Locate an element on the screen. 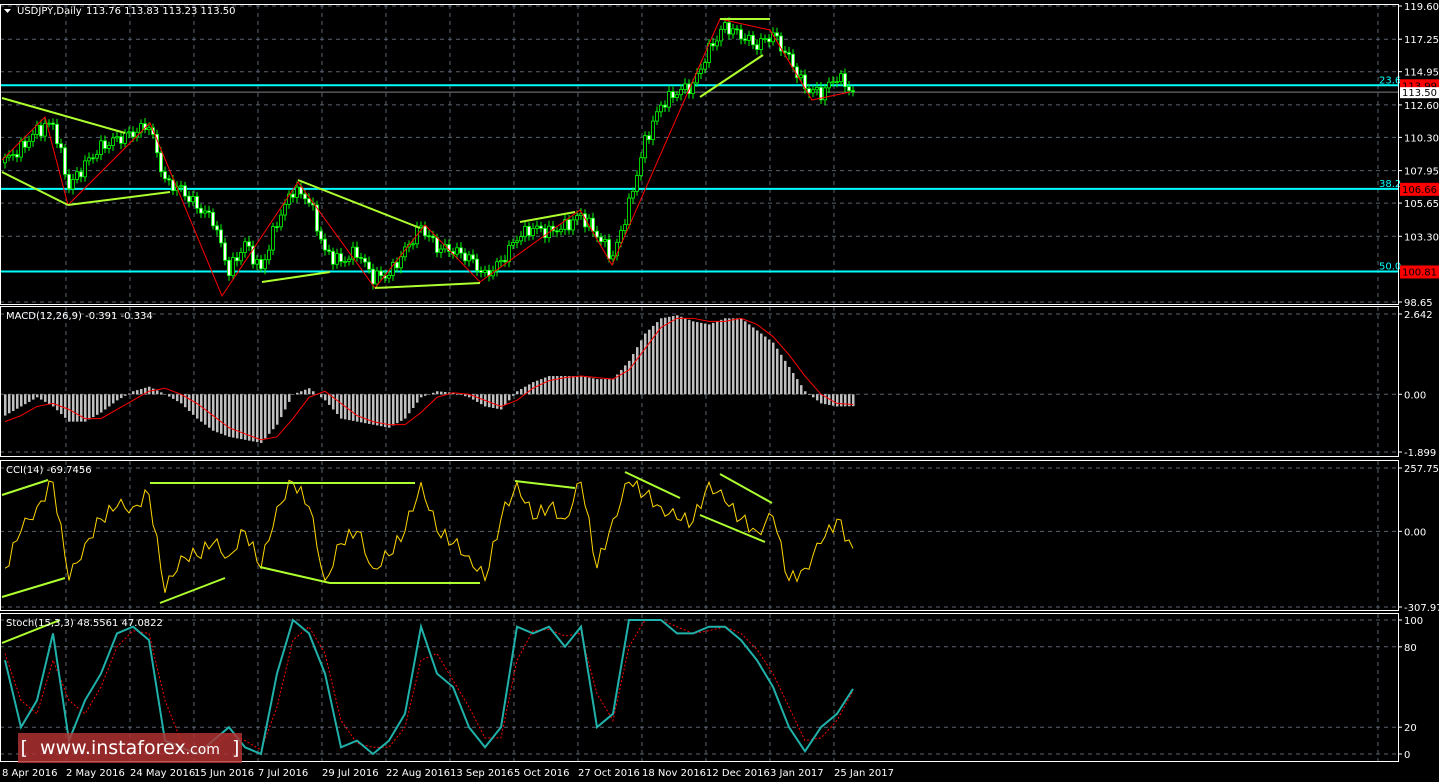 This screenshot has width=1439, height=782. date-tick-label: 7 Jul 2016 is located at coordinates (283, 773).